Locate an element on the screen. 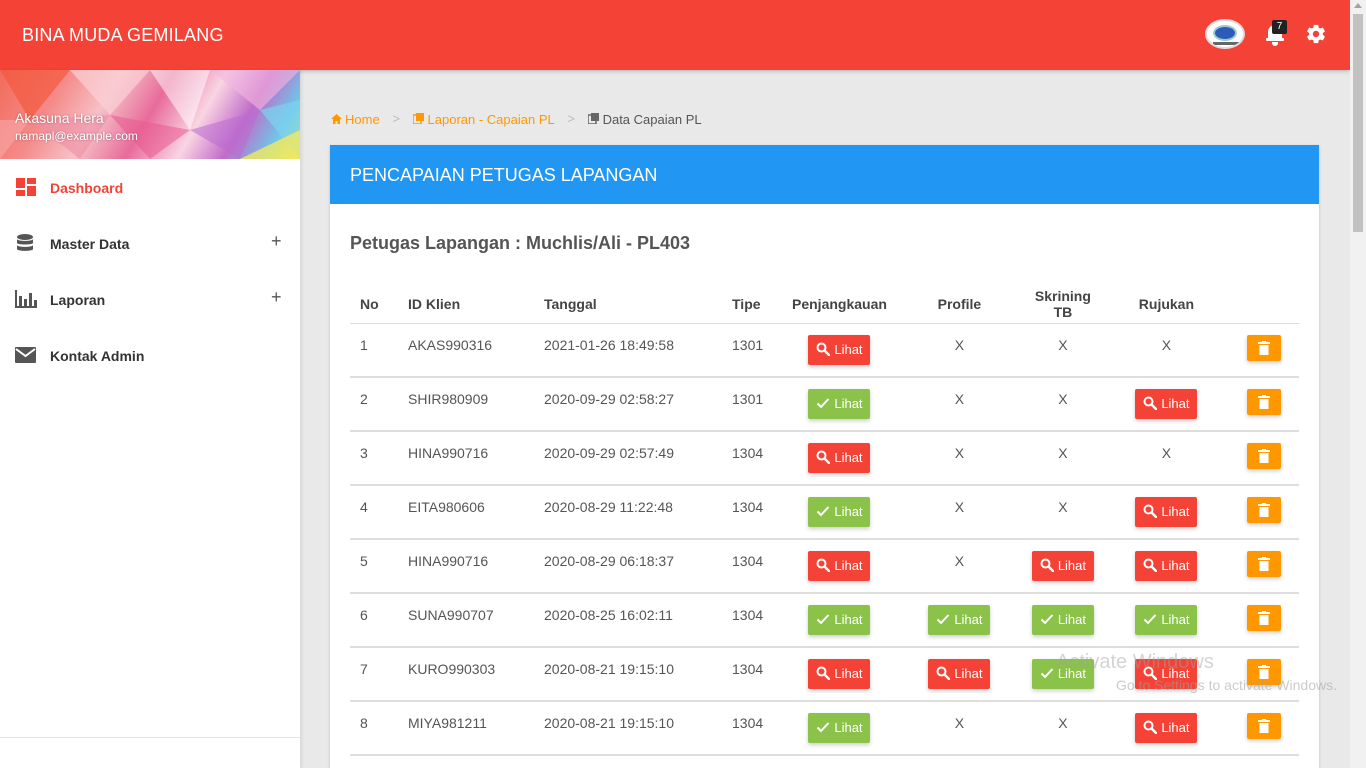 The image size is (1366, 768). sidebar-item-label: Master Data is located at coordinates (90, 244).